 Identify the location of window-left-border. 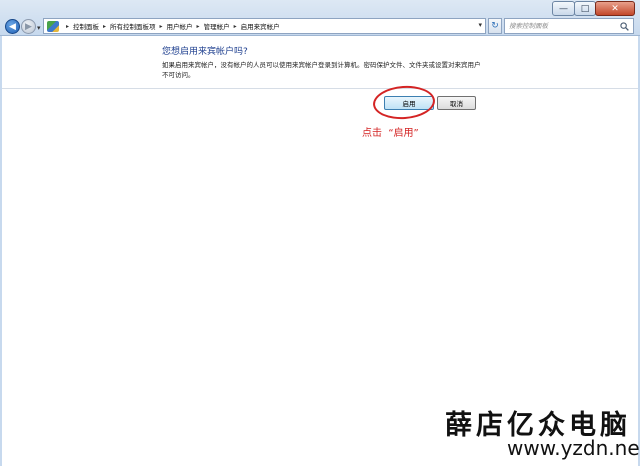
(1, 251).